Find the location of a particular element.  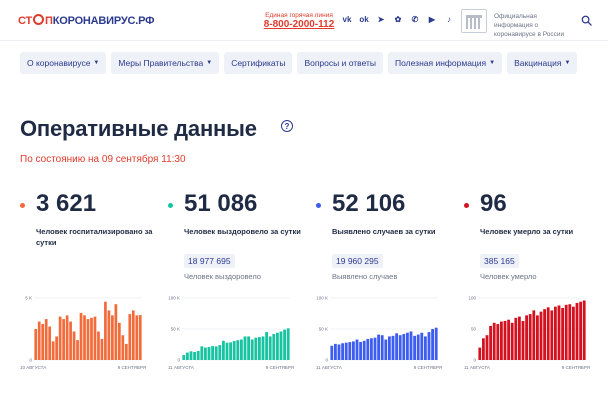

stat-value: 96 is located at coordinates (493, 203).